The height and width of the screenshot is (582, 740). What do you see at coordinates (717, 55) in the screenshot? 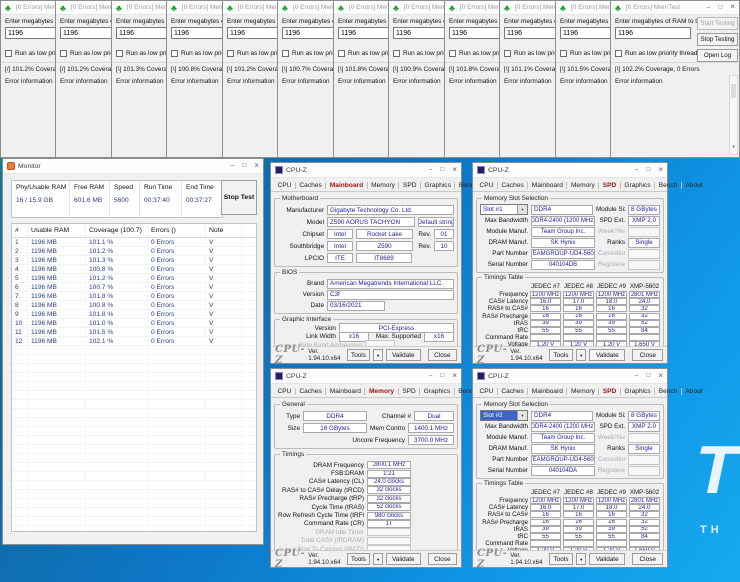
I see `open-log-button: Open Log` at bounding box center [717, 55].